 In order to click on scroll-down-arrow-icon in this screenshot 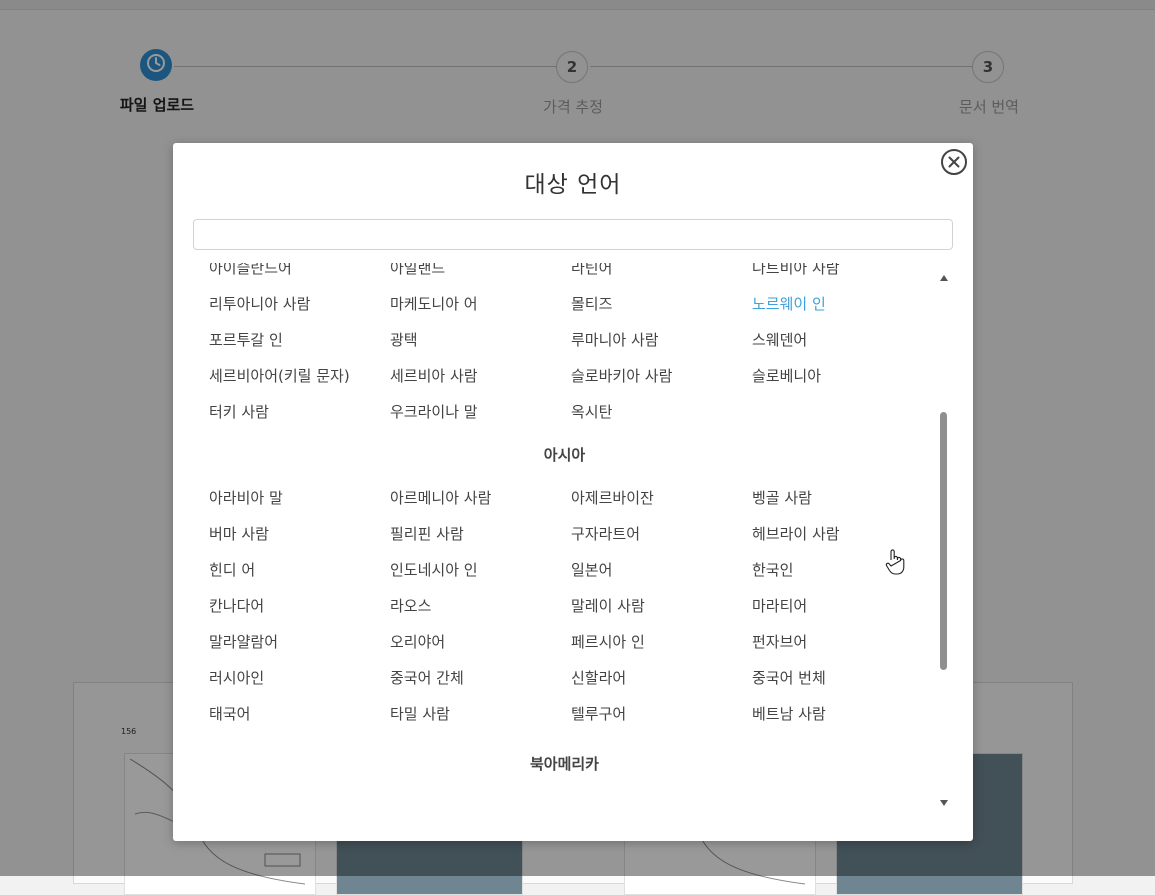, I will do `click(944, 803)`.